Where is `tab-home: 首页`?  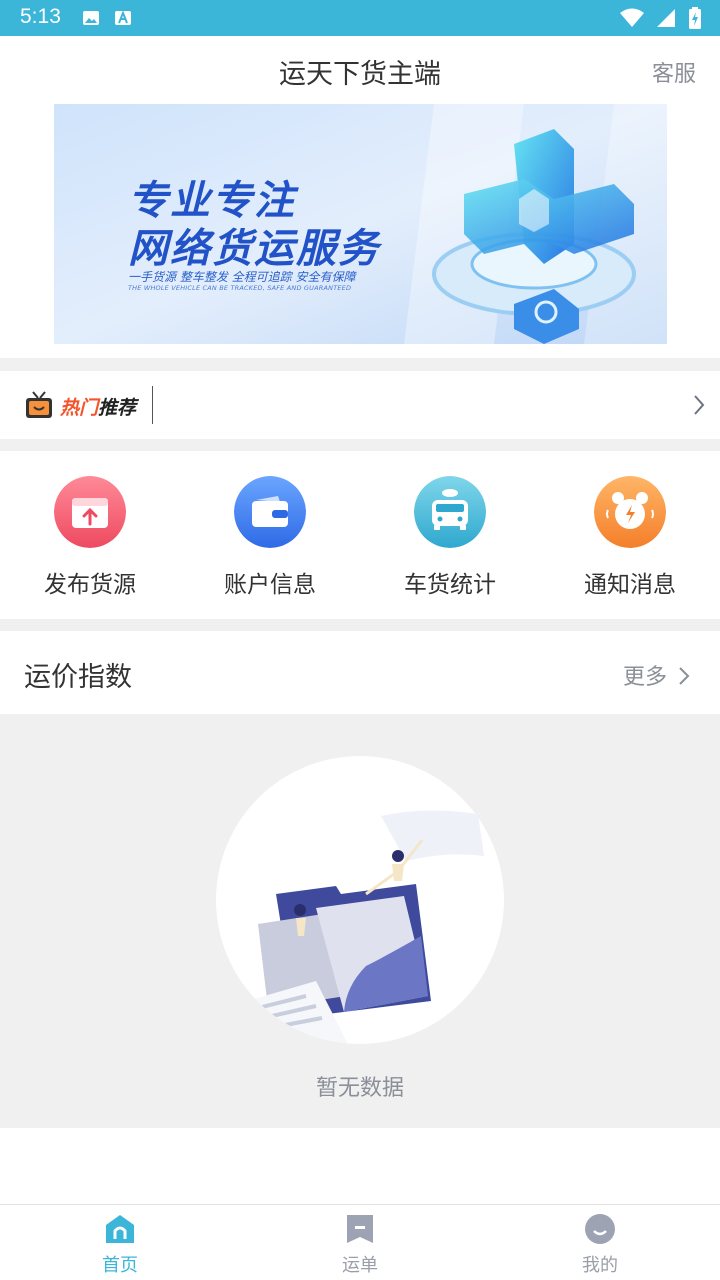
tab-home: 首页 is located at coordinates (120, 1242).